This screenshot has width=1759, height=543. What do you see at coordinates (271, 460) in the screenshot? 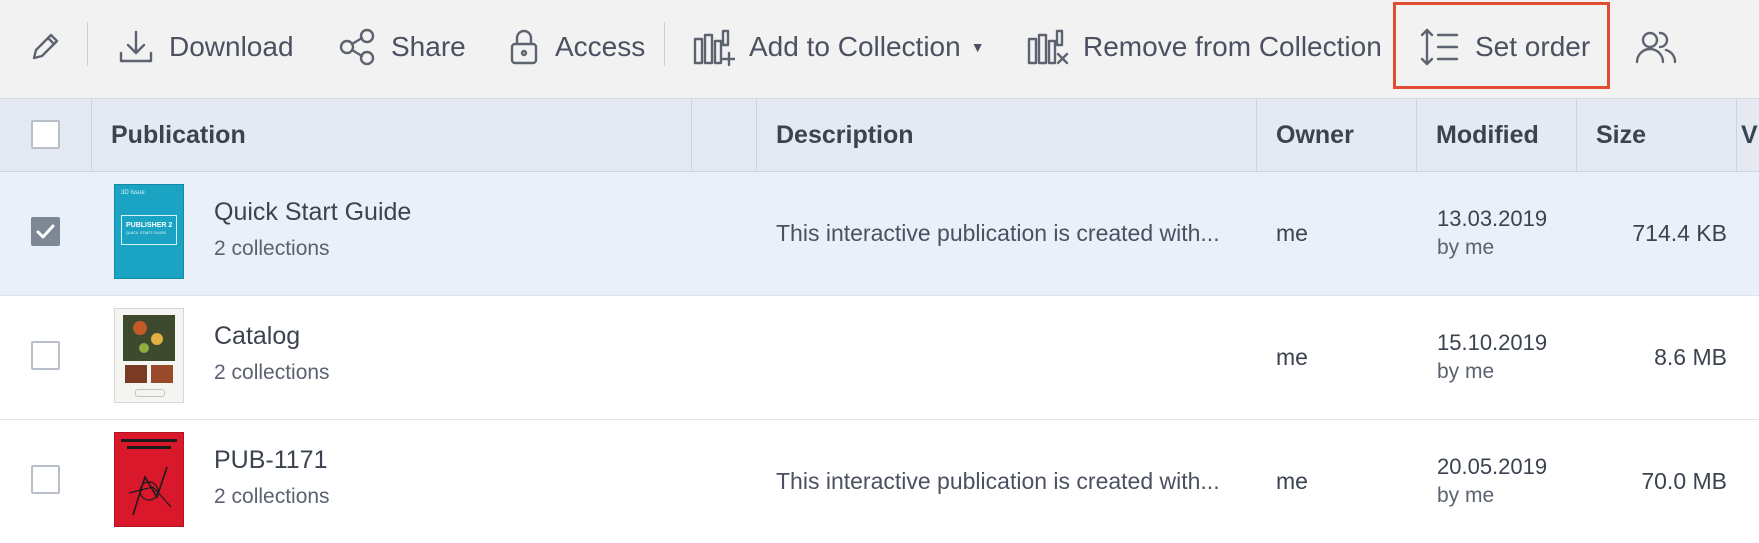
I see `publication-title: PUB-1171` at bounding box center [271, 460].